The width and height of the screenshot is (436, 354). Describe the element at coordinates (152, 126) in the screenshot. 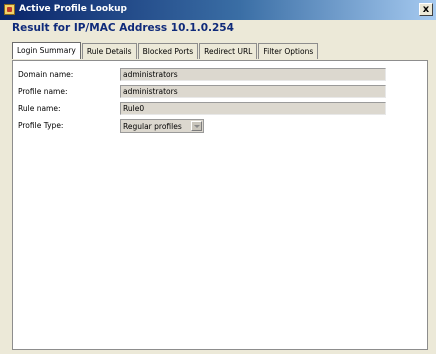

I see `profile-type-value: Regular profiles` at that location.